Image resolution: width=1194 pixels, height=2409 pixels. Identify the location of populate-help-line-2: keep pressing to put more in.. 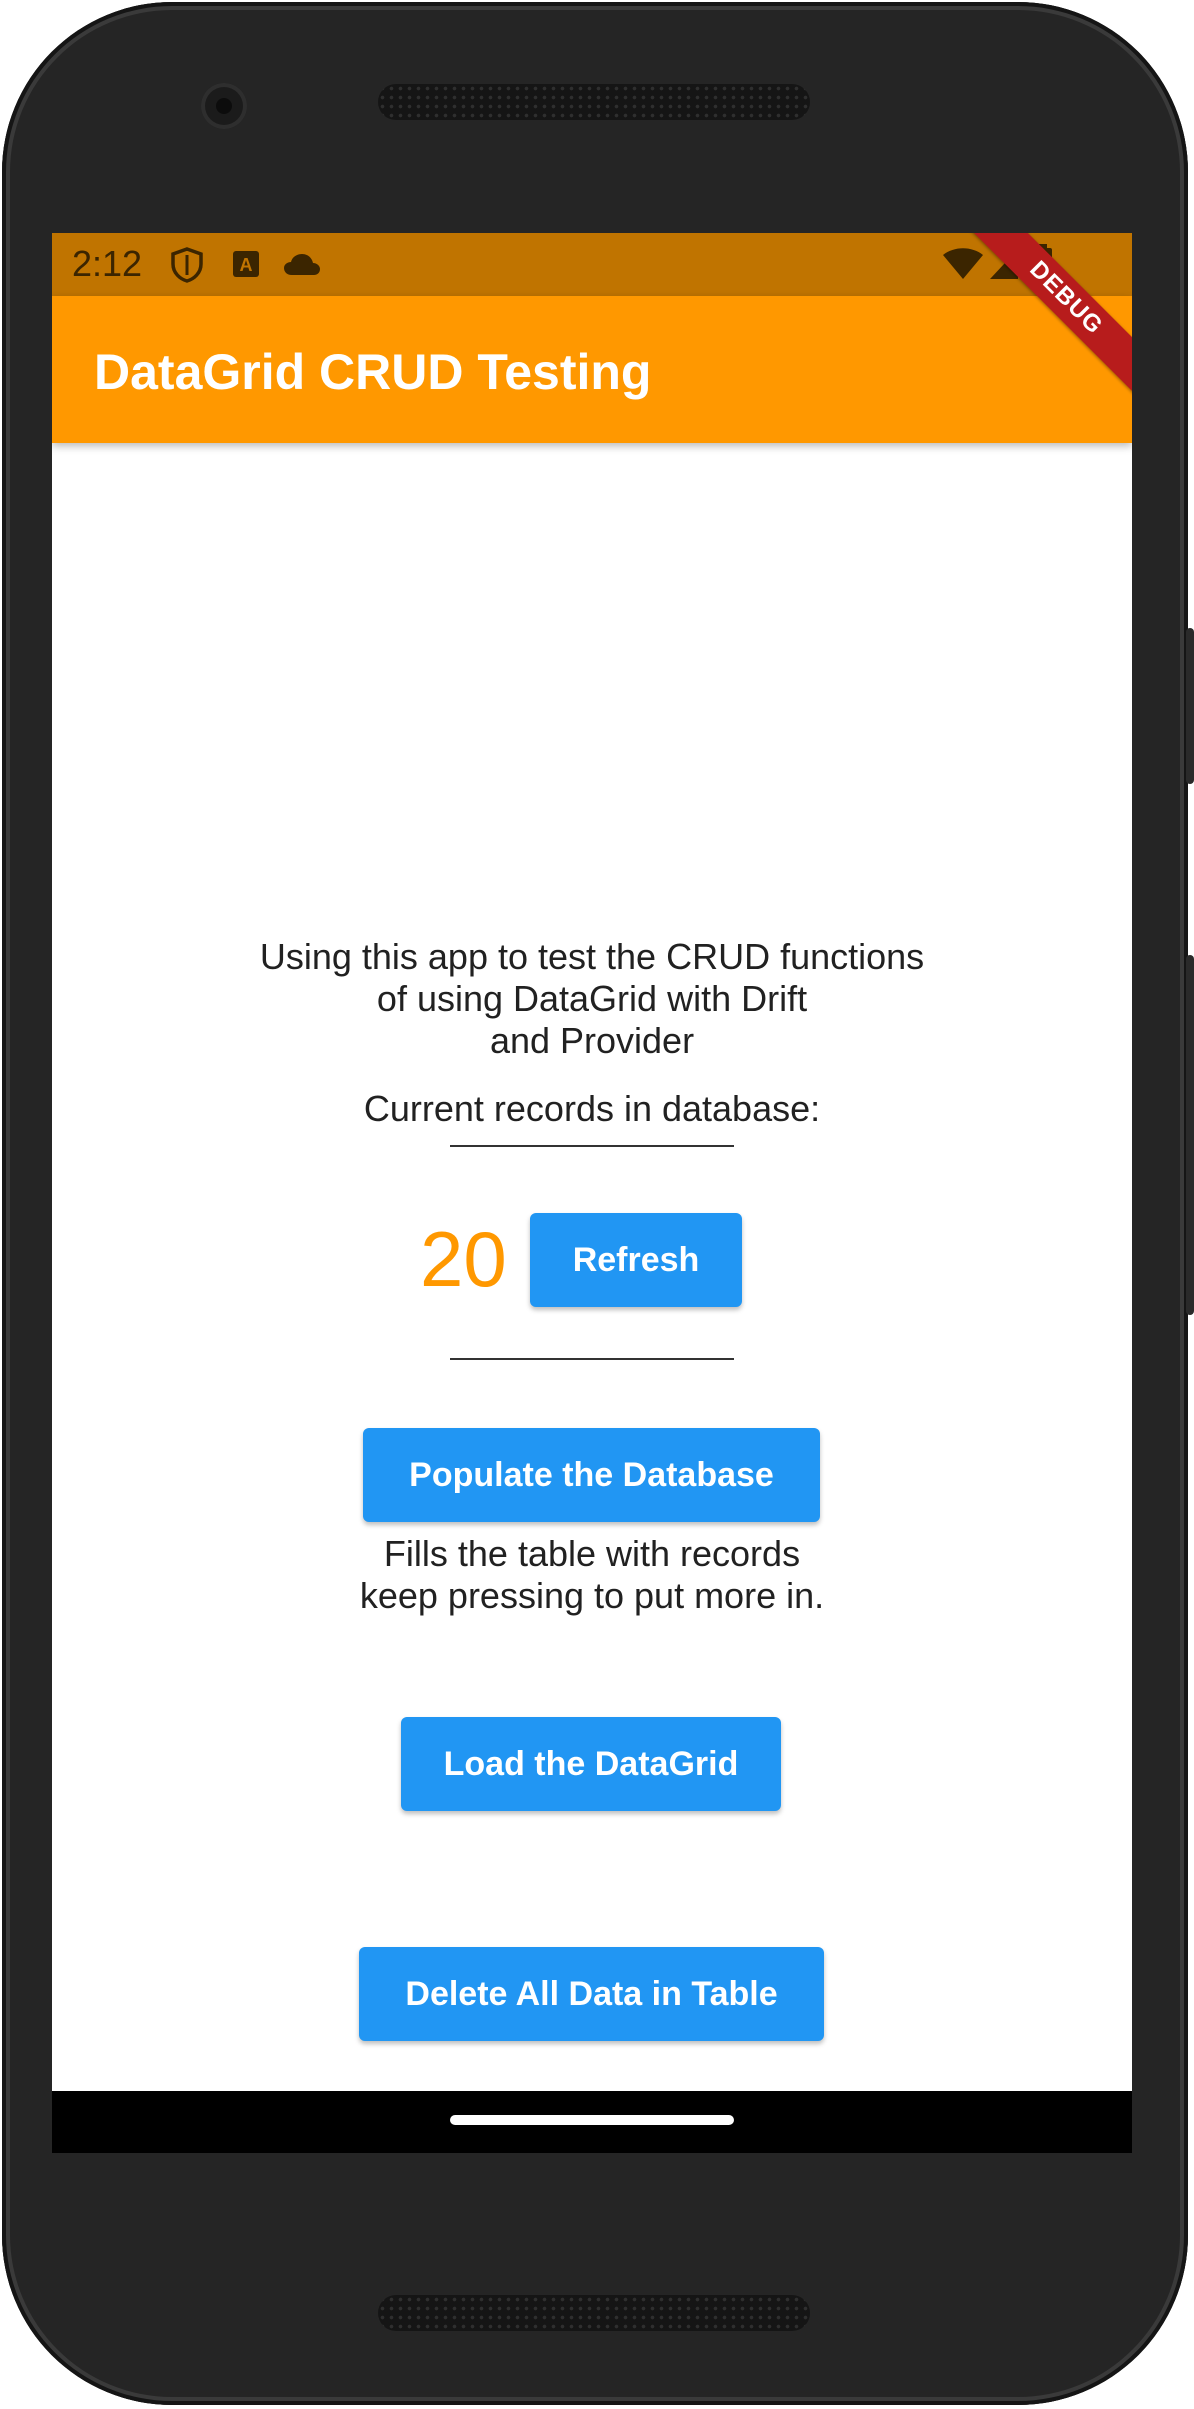
(592, 1595).